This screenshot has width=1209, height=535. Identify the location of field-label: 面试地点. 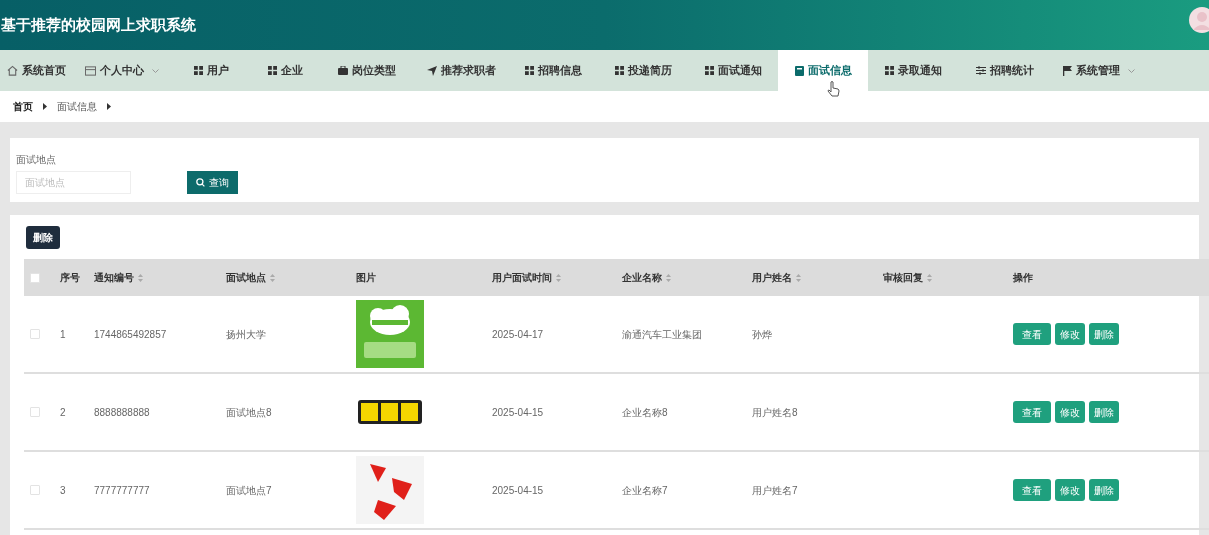
(36, 160).